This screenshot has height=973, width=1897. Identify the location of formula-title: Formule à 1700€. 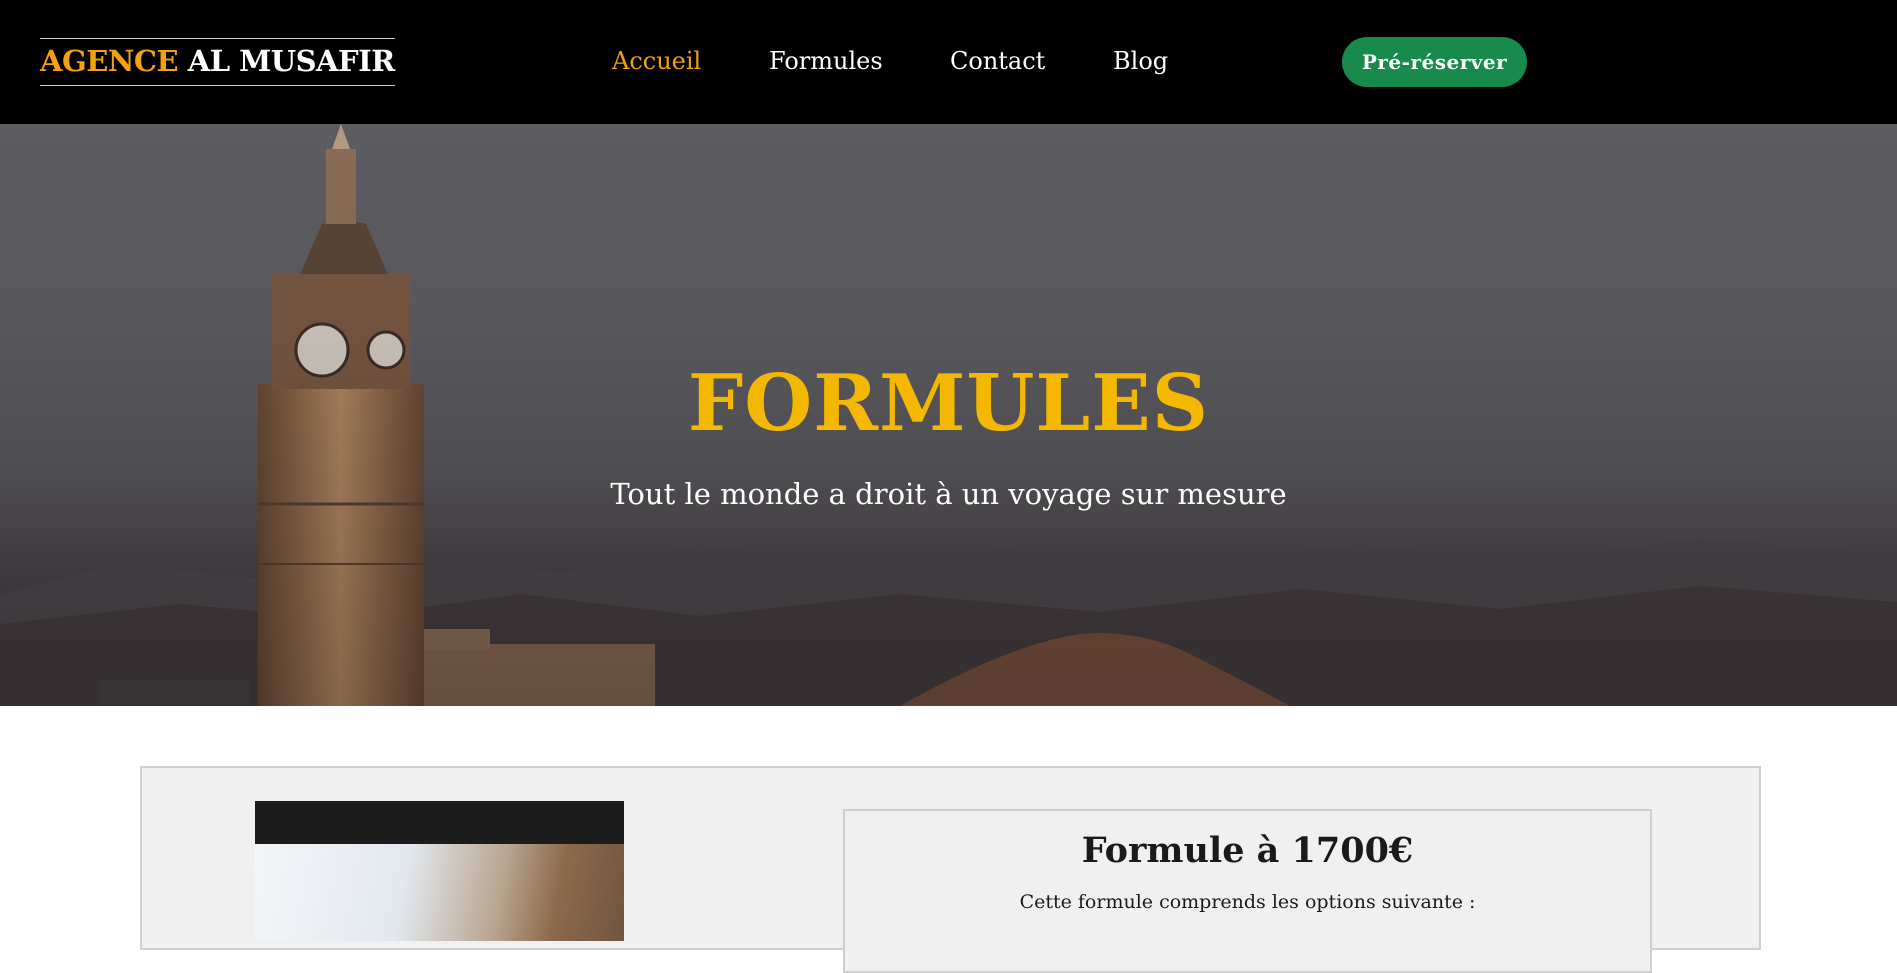
(1247, 850).